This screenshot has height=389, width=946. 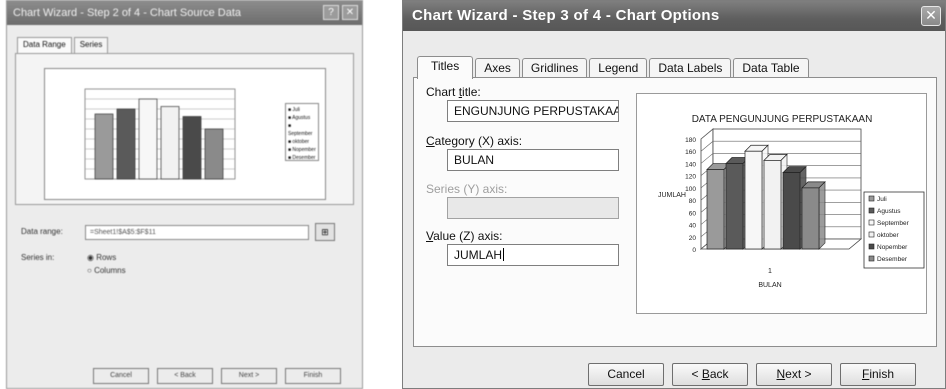 What do you see at coordinates (121, 376) in the screenshot?
I see `left-cancel-button: Cancel` at bounding box center [121, 376].